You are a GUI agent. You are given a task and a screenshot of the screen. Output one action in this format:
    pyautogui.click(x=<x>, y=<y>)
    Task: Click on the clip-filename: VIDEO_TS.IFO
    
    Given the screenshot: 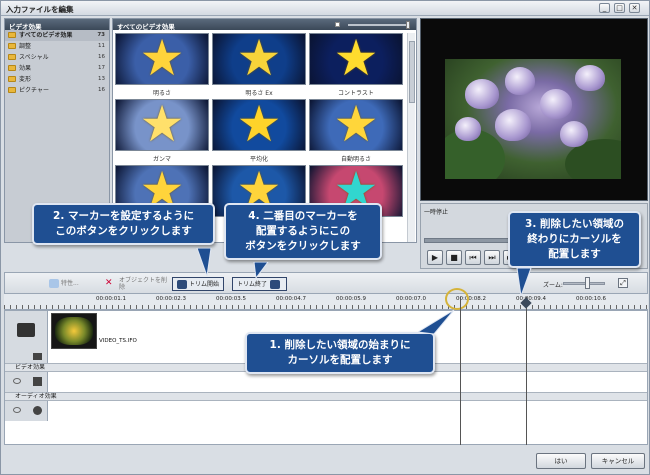 What is the action you would take?
    pyautogui.click(x=118, y=341)
    